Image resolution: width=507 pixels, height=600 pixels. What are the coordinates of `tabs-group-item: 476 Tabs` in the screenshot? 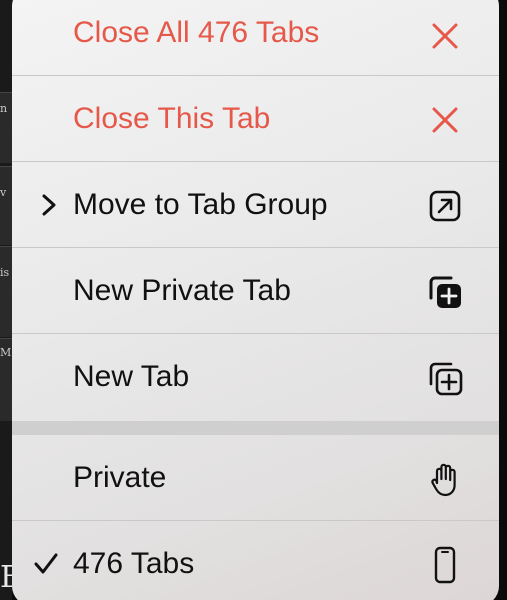 It's located at (255, 560).